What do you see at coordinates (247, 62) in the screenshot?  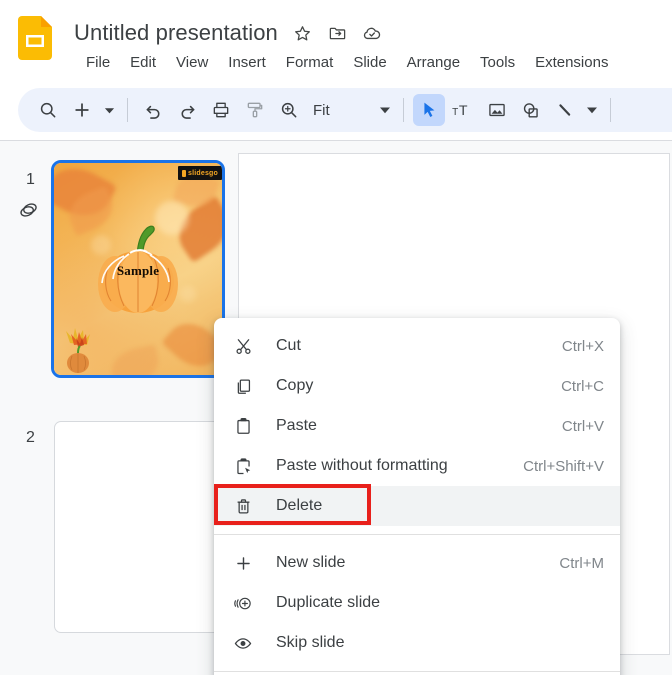 I see `menu-insert: Insert` at bounding box center [247, 62].